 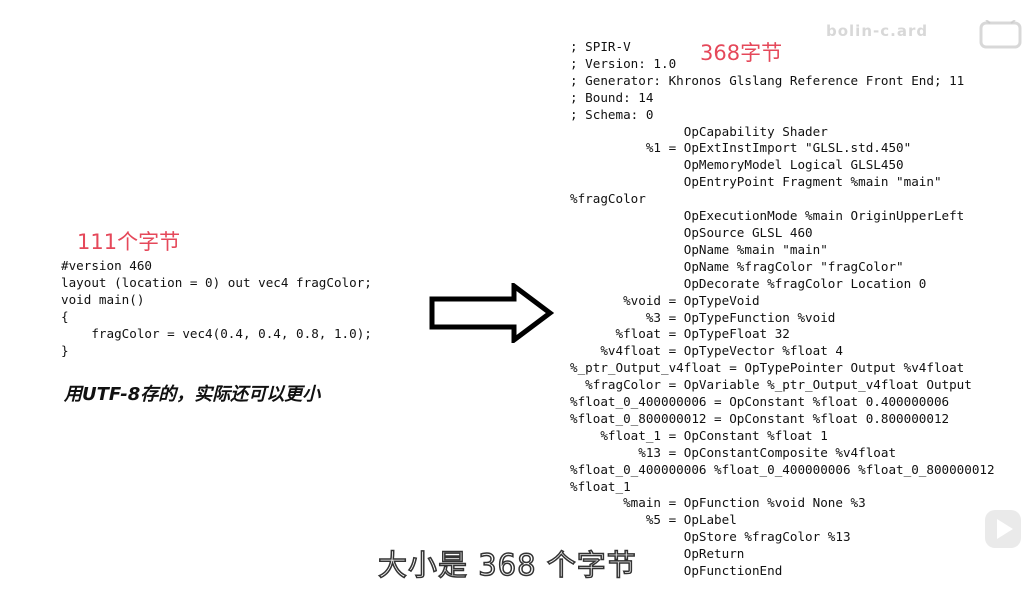 What do you see at coordinates (129, 242) in the screenshot?
I see `glsl-size-label: 111个字节` at bounding box center [129, 242].